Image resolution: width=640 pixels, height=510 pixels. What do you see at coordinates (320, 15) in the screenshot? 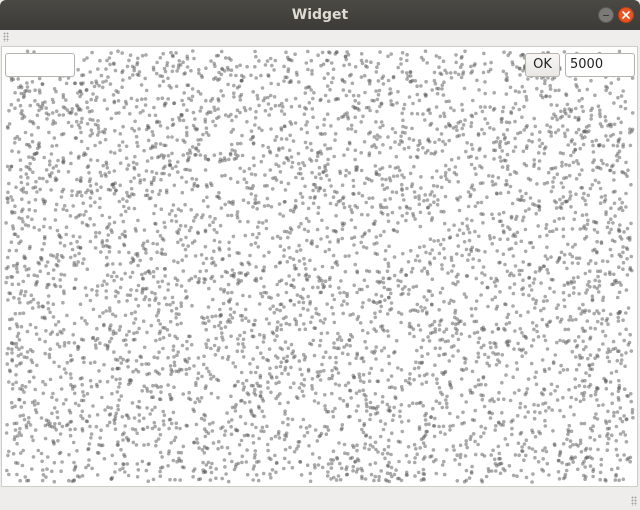
I see `title-bar: Widget` at bounding box center [320, 15].